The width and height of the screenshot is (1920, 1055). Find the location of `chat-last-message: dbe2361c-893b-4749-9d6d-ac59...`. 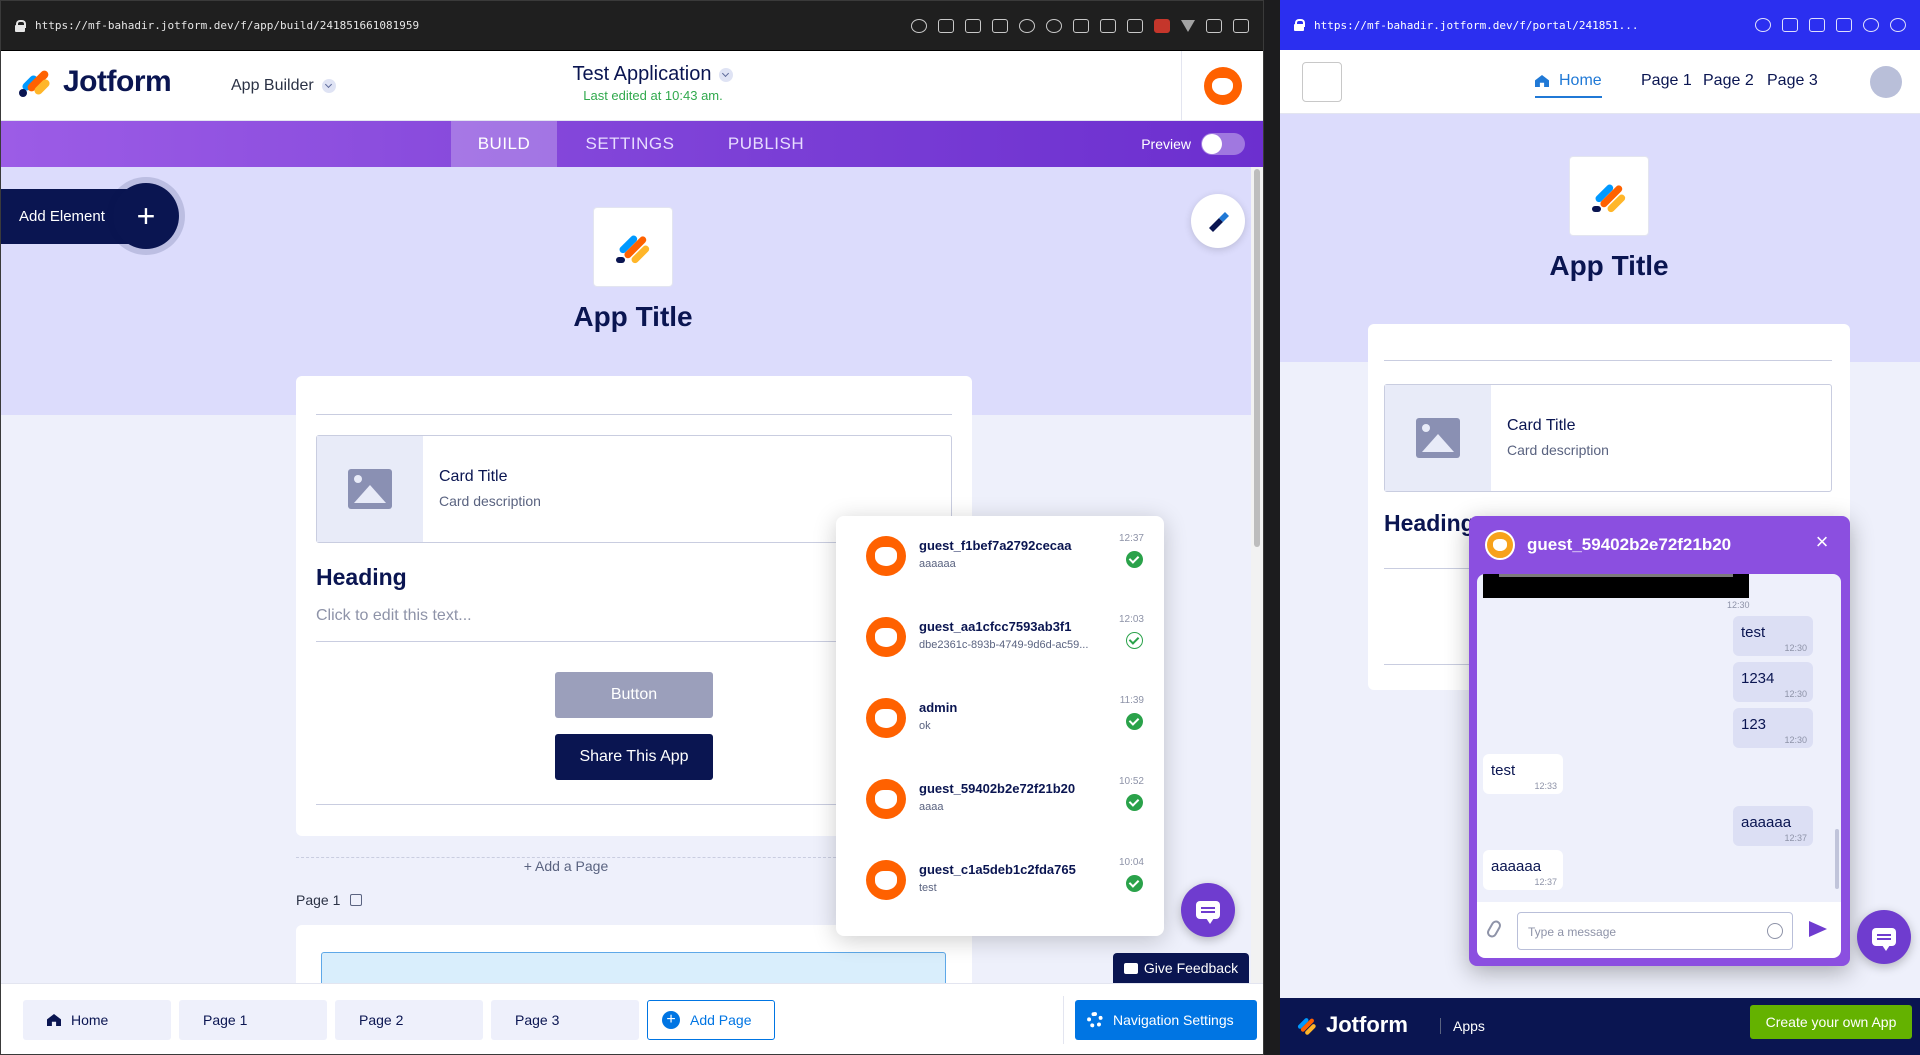

chat-last-message: dbe2361c-893b-4749-9d6d-ac59... is located at coordinates (1004, 645).